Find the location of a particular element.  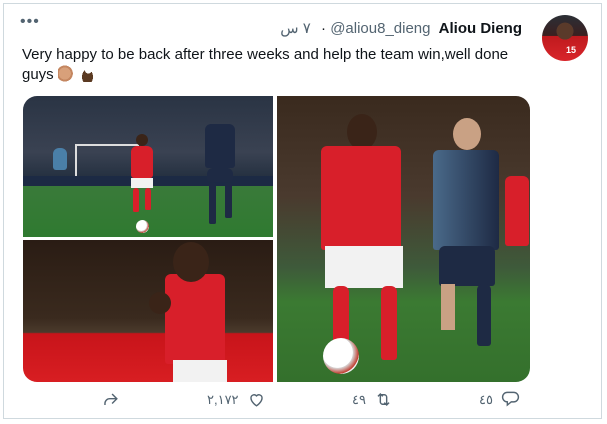

author-avatar: 15 is located at coordinates (565, 38).